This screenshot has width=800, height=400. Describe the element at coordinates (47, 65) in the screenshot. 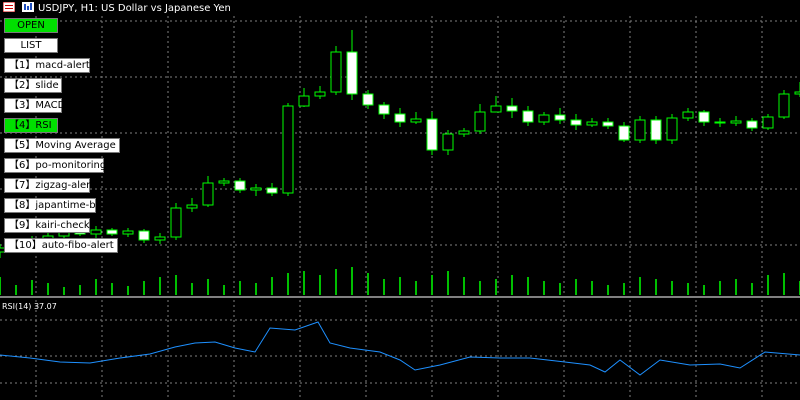

I see `indicator-button-2: 【1】macd-alert` at that location.